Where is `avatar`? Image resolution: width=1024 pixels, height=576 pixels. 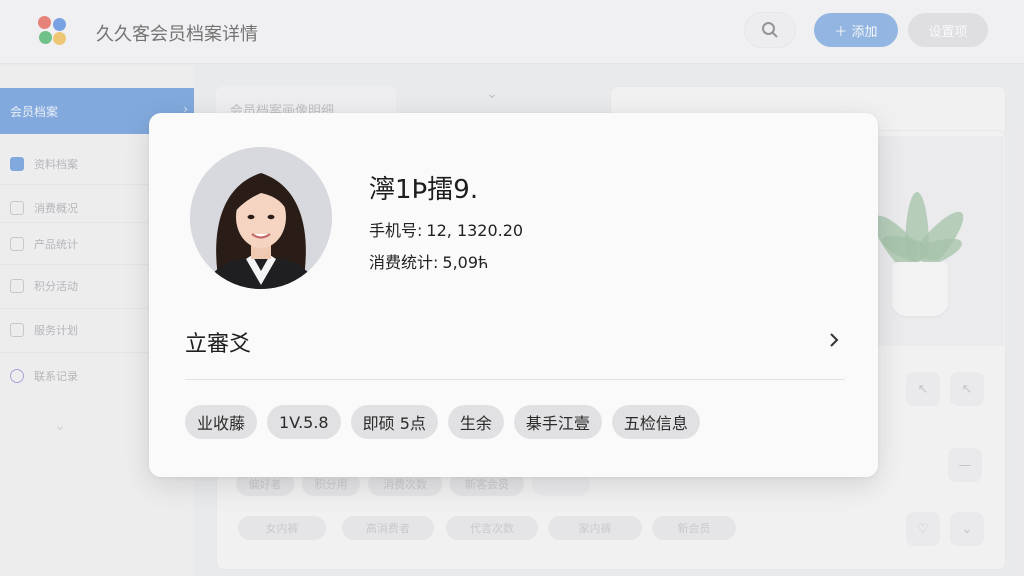
avatar is located at coordinates (261, 218).